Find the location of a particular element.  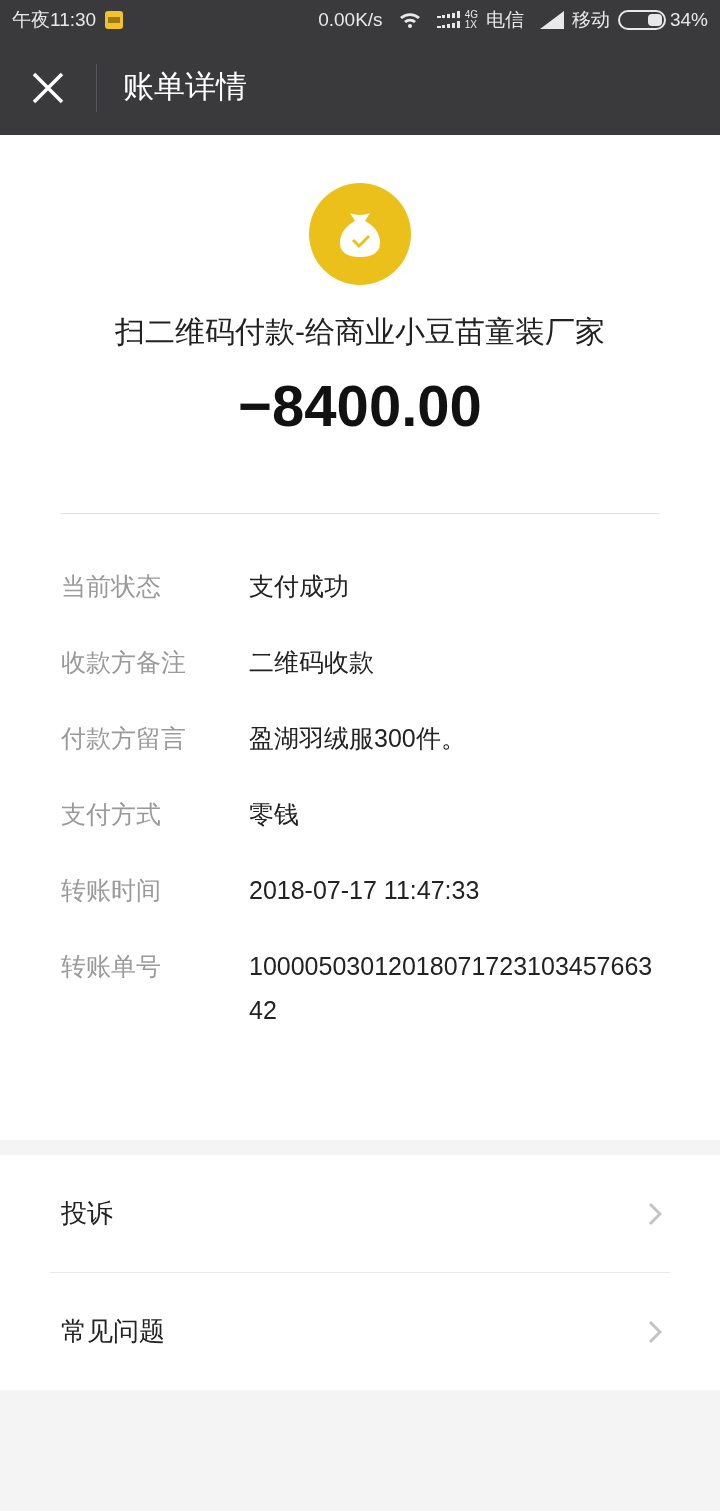

detail-label: 当前状态 is located at coordinates (111, 586).